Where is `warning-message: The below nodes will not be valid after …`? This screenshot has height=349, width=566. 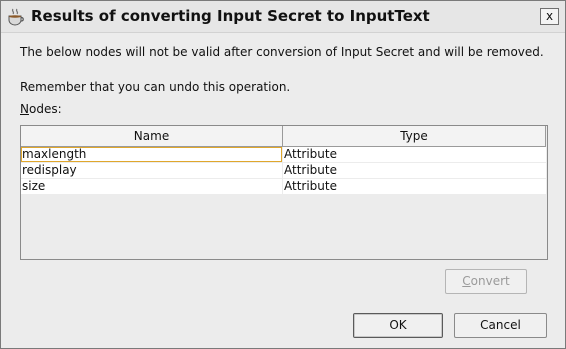 warning-message: The below nodes will not be valid after … is located at coordinates (282, 52).